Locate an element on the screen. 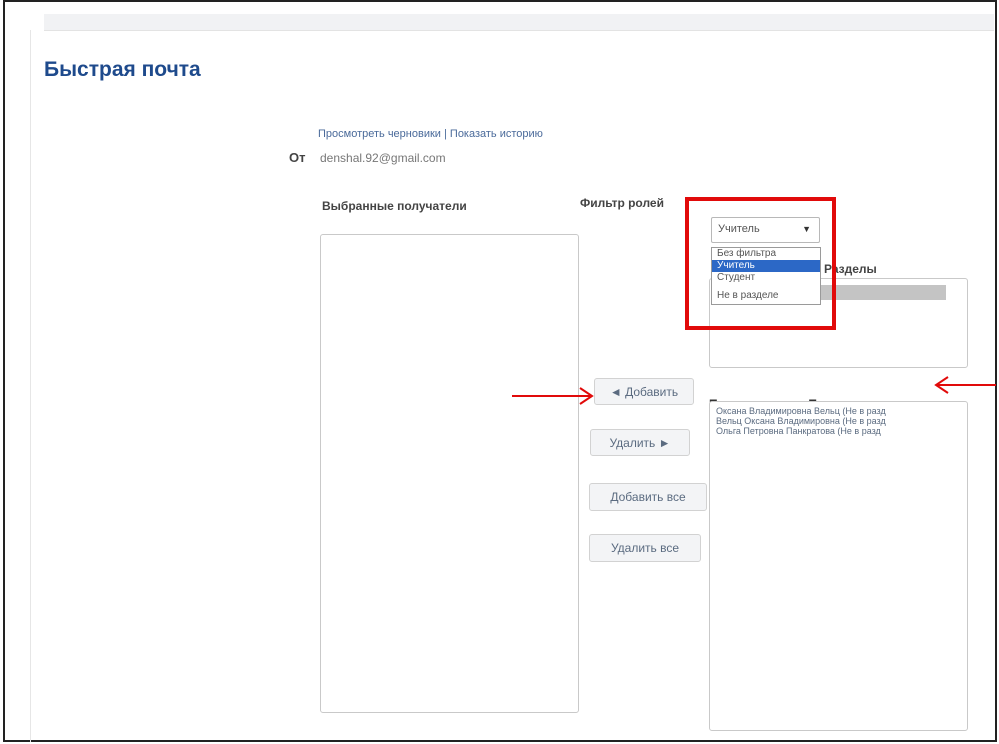 Image resolution: width=999 pixels, height=744 pixels. remove-button: Удалить ► is located at coordinates (640, 442).